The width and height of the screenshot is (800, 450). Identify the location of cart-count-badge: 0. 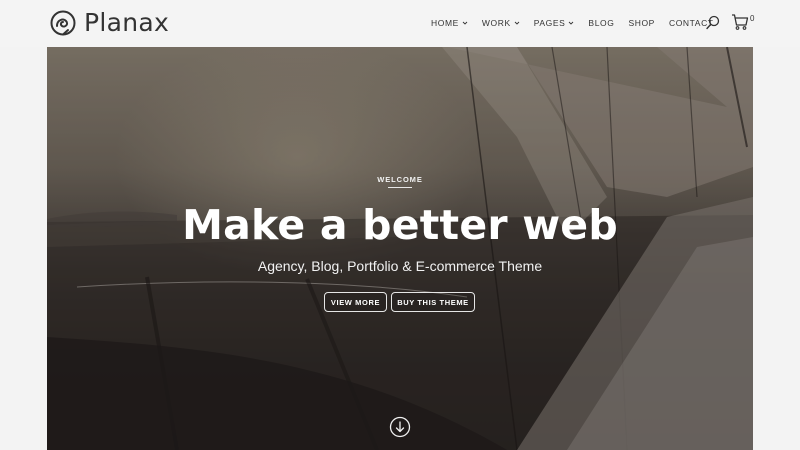
(752, 18).